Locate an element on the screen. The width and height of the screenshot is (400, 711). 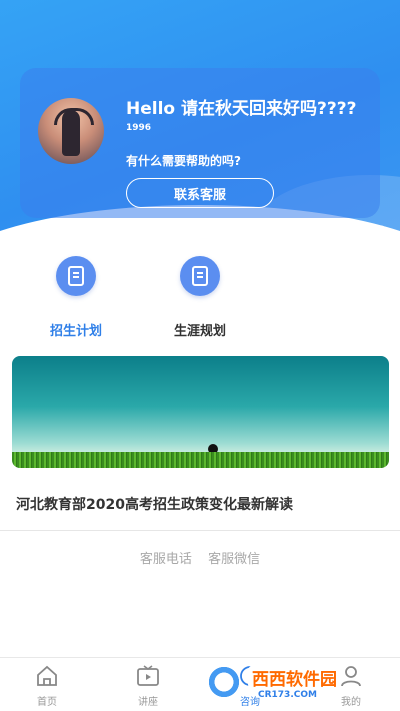
watermark-main-text: 西西软件园 is located at coordinates (294, 677).